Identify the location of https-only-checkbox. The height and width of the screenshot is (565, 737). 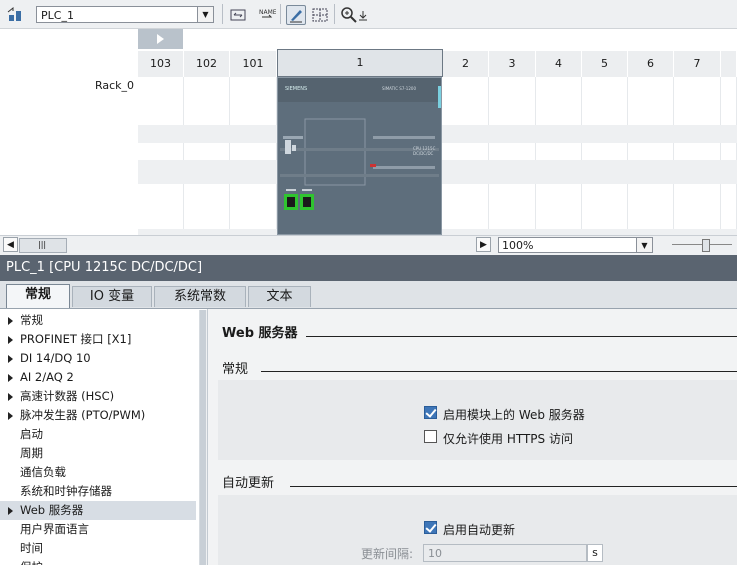
(430, 436).